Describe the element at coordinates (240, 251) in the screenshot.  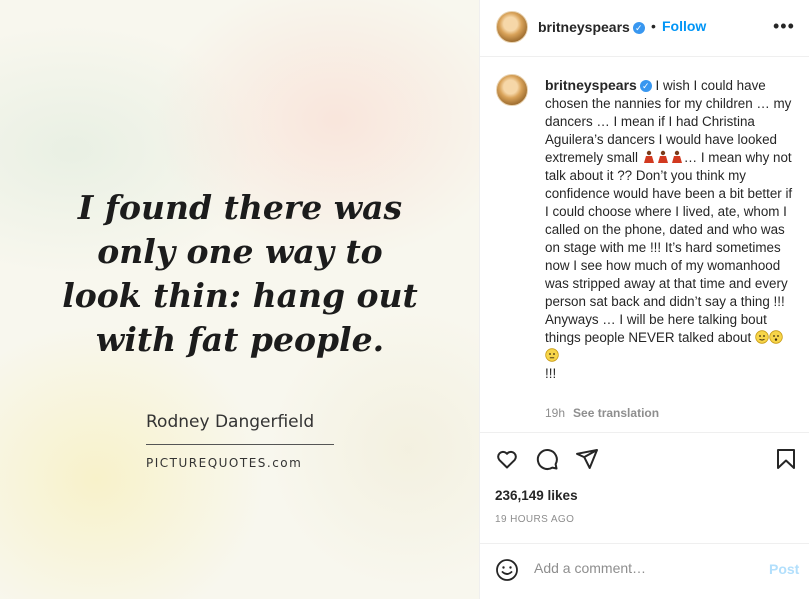
I see `quote-line: only one way to` at that location.